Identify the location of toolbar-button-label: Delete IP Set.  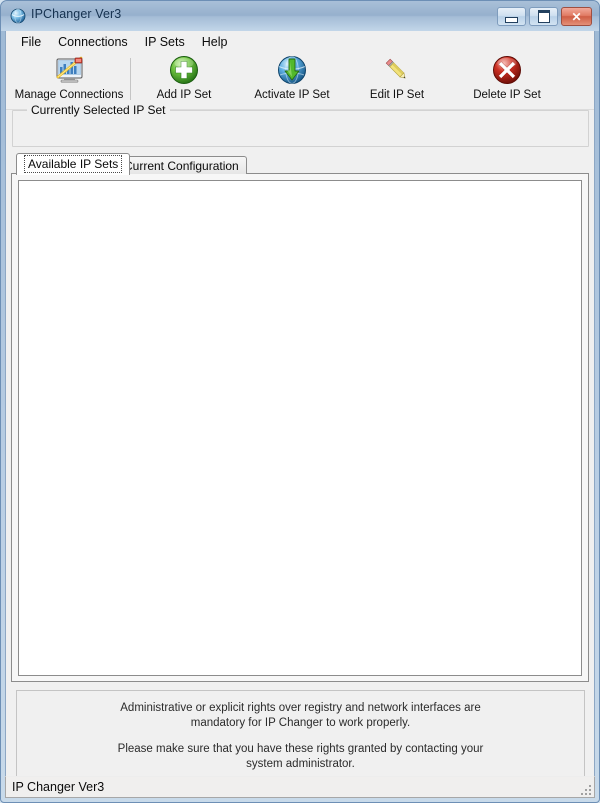
(507, 95).